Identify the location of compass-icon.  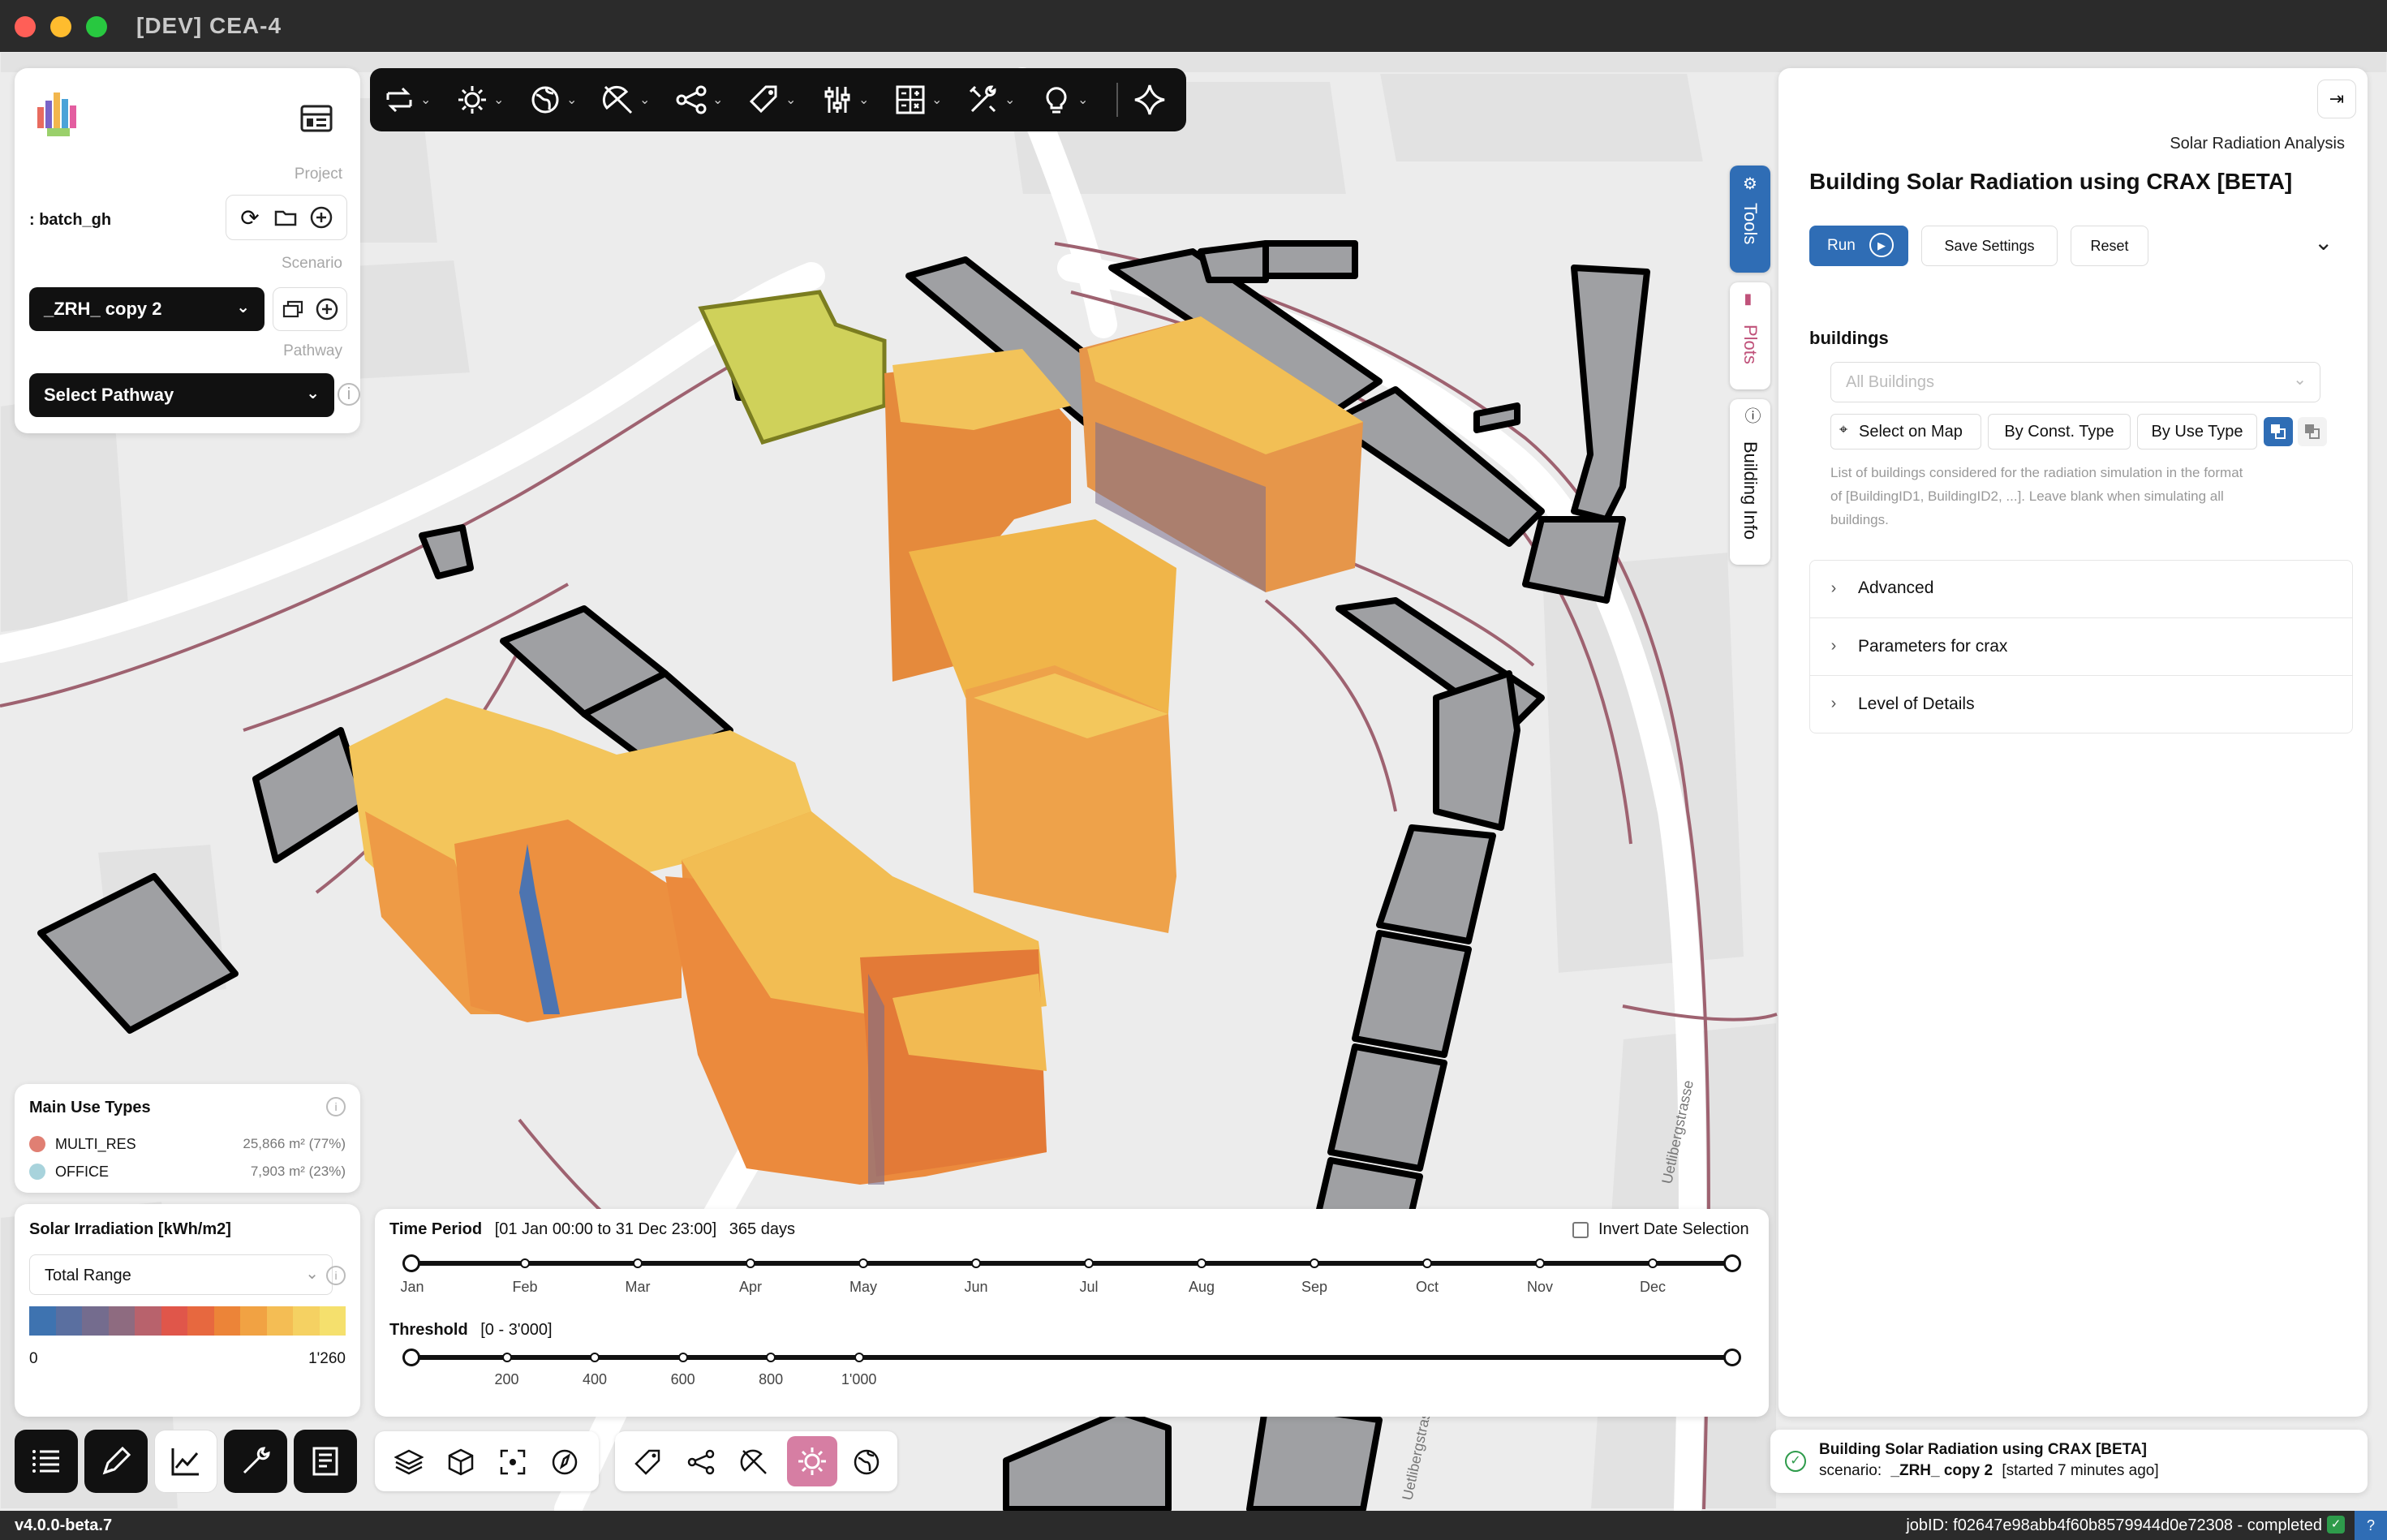
(565, 1462).